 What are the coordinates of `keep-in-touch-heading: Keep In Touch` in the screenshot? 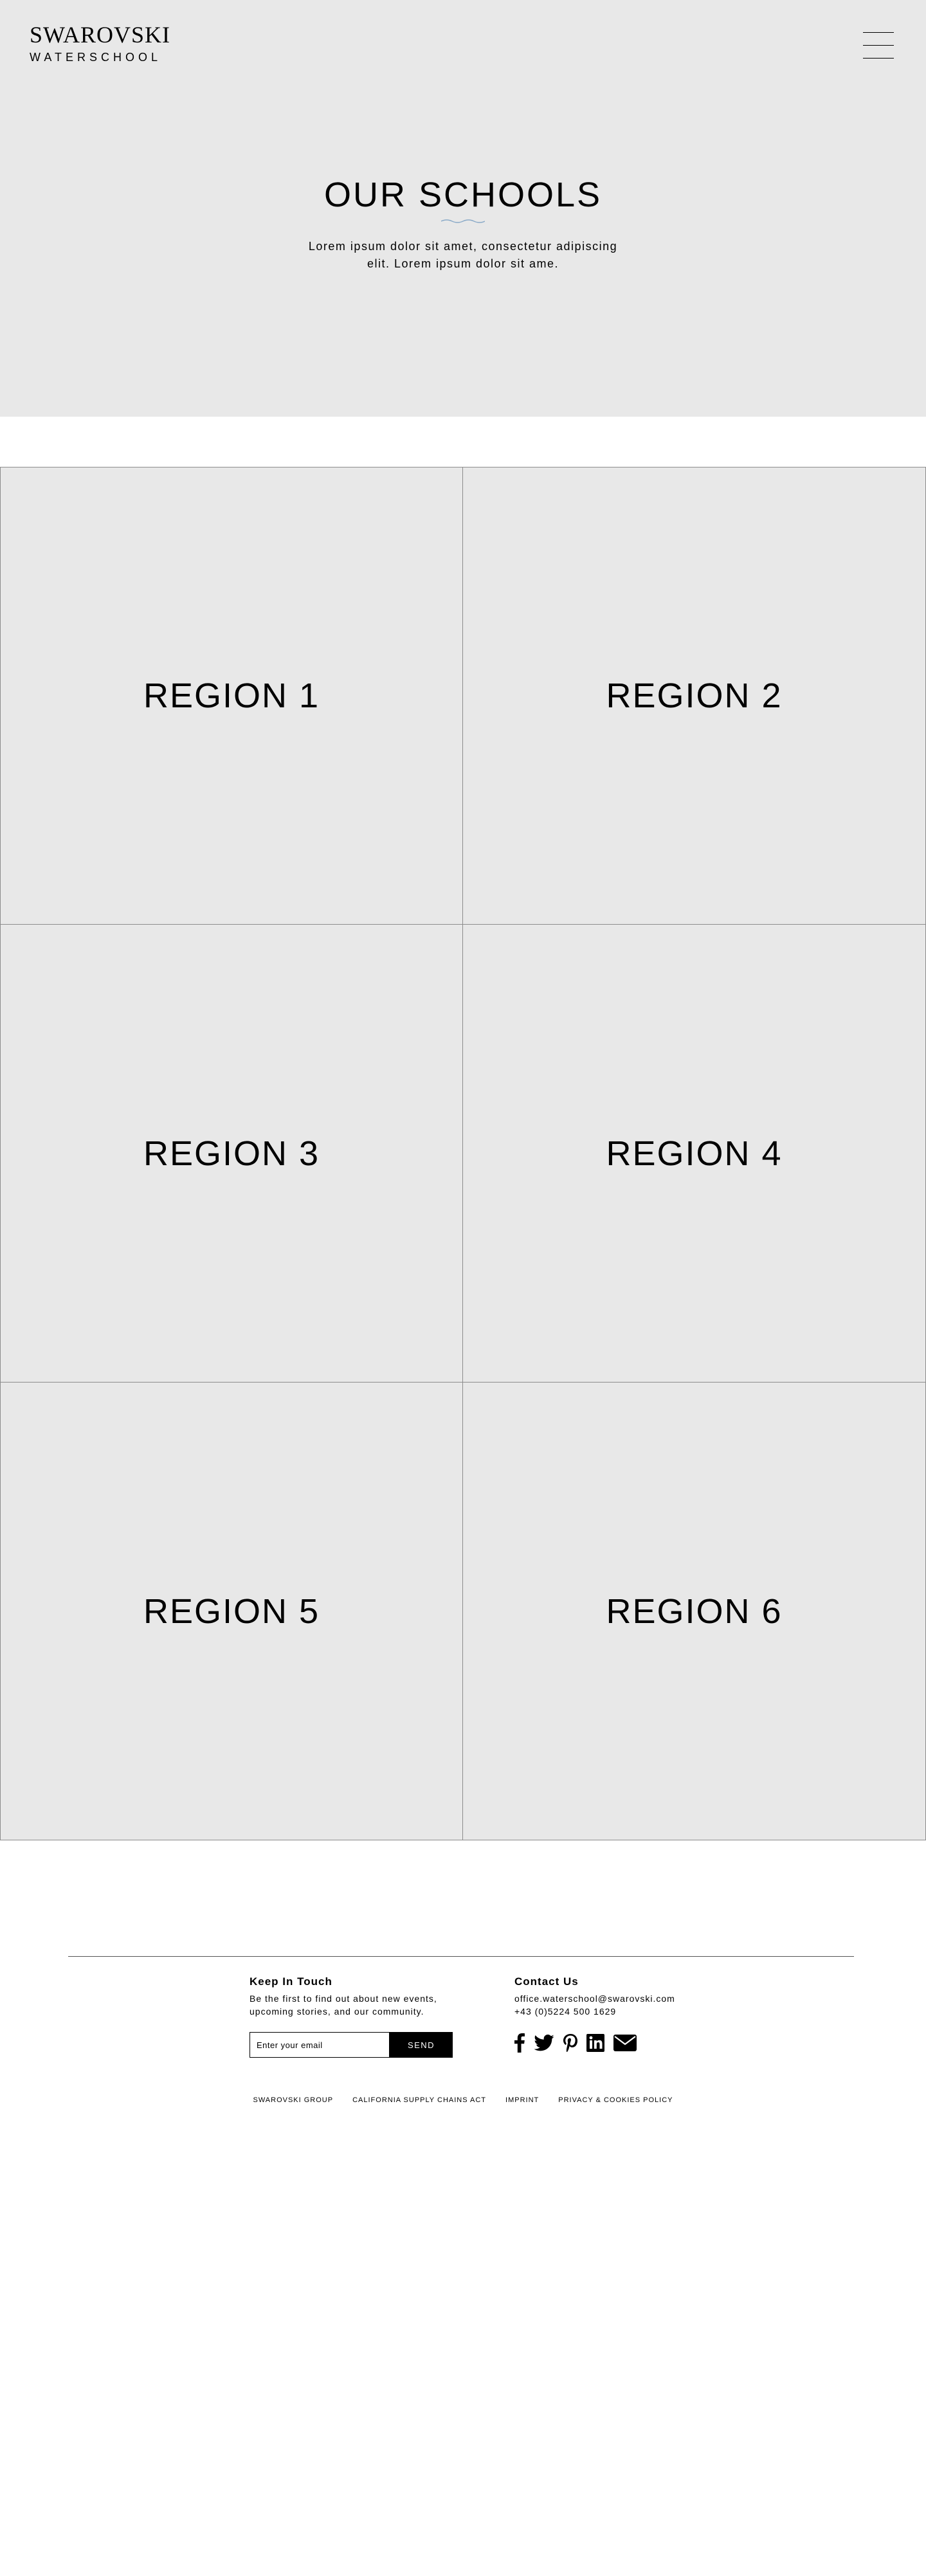 It's located at (291, 1981).